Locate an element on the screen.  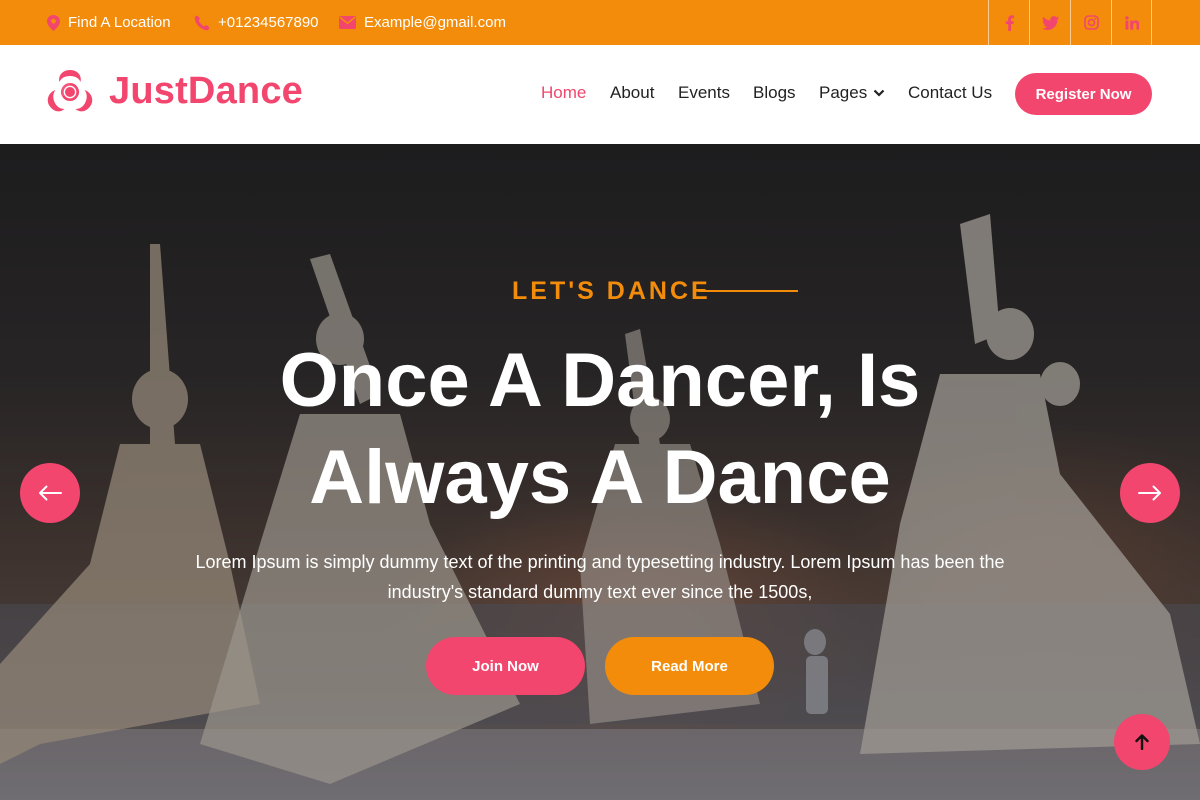
nav-home: Home is located at coordinates (563, 93).